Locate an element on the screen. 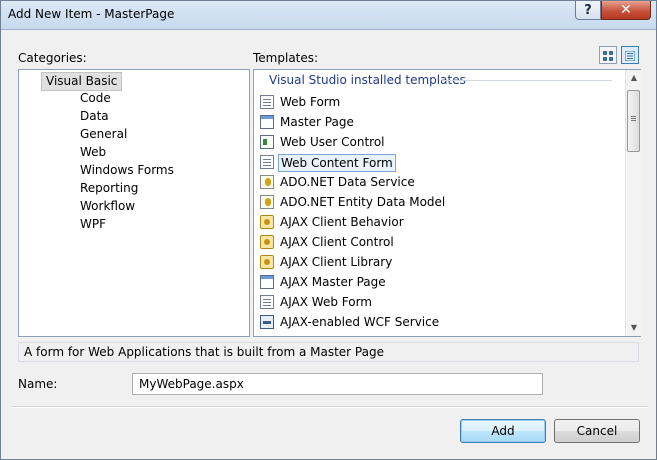 The image size is (657, 460). category-windows-forms: Windows Forms is located at coordinates (127, 170).